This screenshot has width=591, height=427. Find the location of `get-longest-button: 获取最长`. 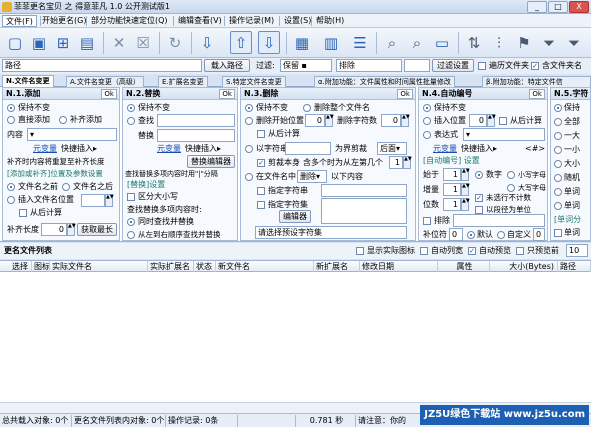

get-longest-button: 获取最长 is located at coordinates (97, 229).